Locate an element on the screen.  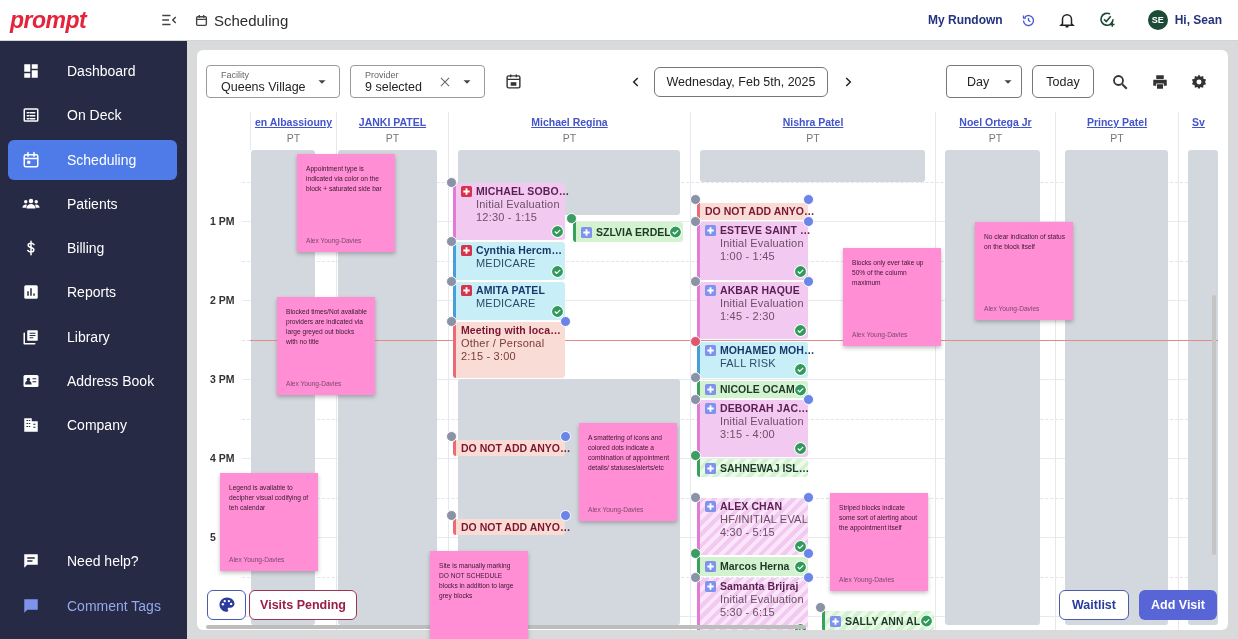
appointment-detail: FALL RISK is located at coordinates (748, 363).